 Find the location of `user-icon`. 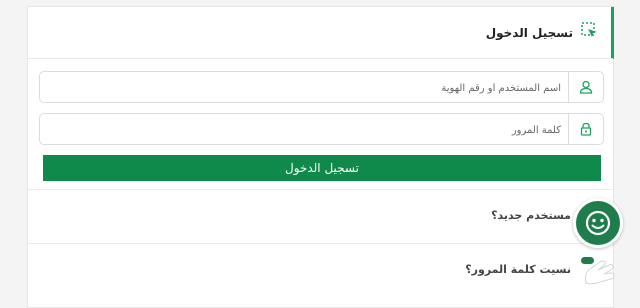

user-icon is located at coordinates (585, 87).